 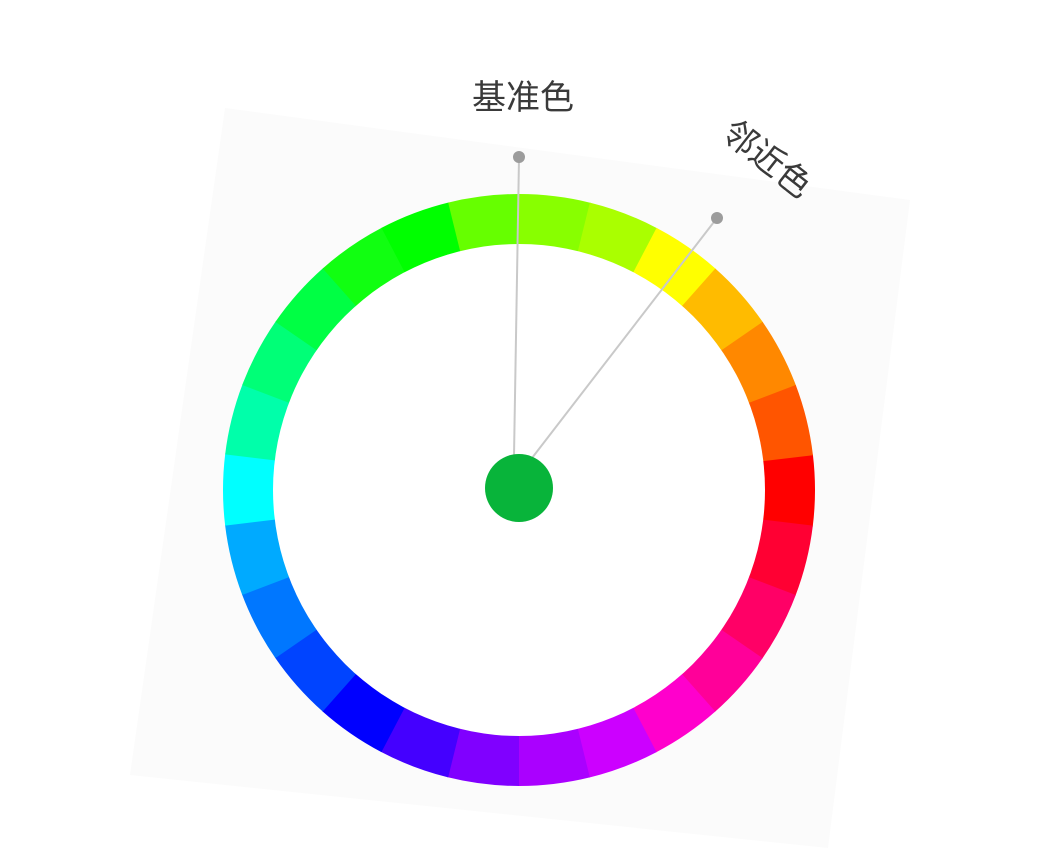 I want to click on base-color-pointer-dot, so click(x=519, y=157).